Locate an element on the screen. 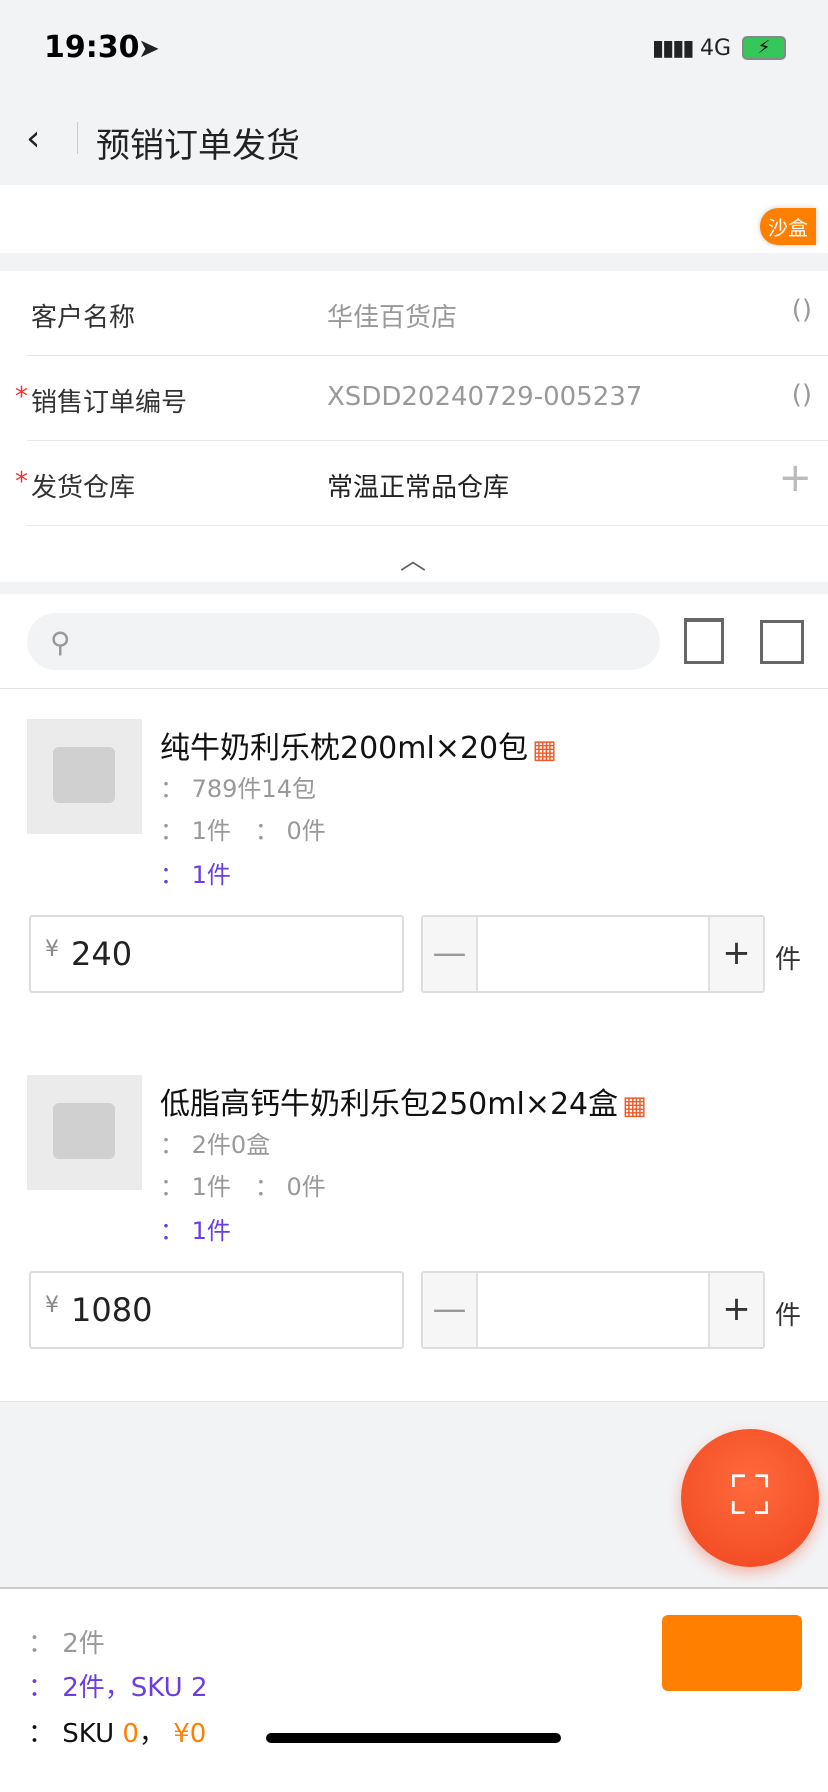 The height and width of the screenshot is (1792, 828). scan-icon: ⛶ is located at coordinates (750, 1495).